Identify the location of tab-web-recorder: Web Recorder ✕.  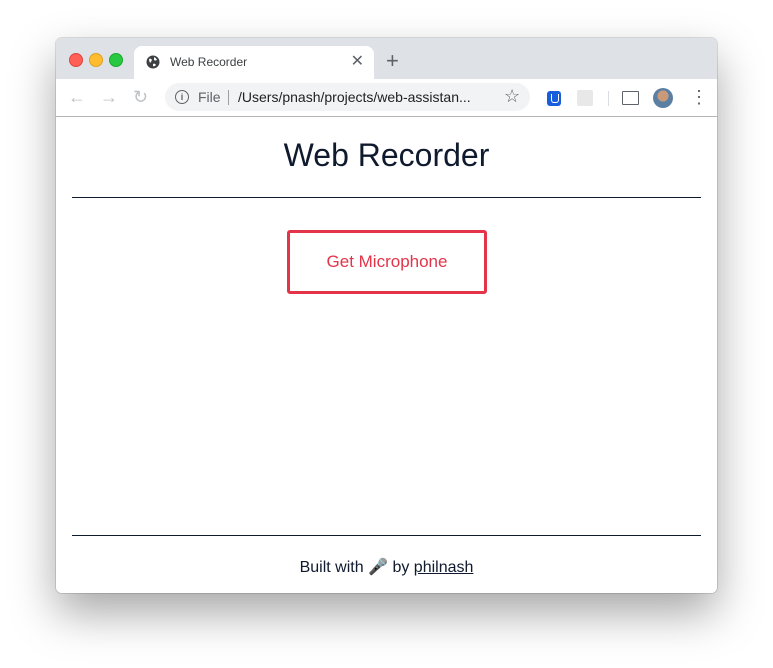
(254, 62).